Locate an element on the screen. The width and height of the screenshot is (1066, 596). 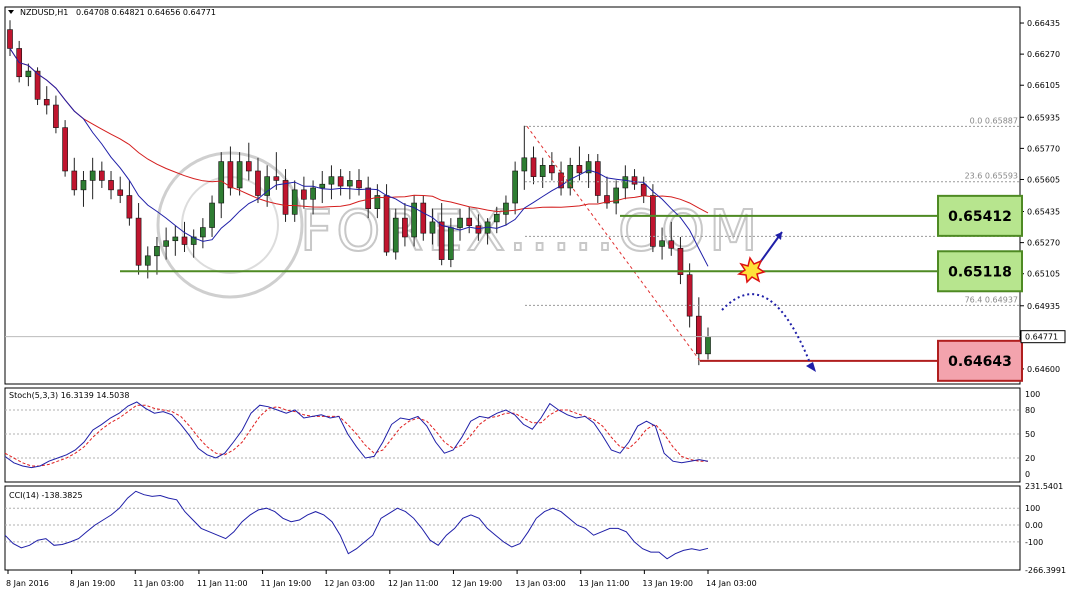
stoch-y-tick: 0 is located at coordinates (1027, 474).